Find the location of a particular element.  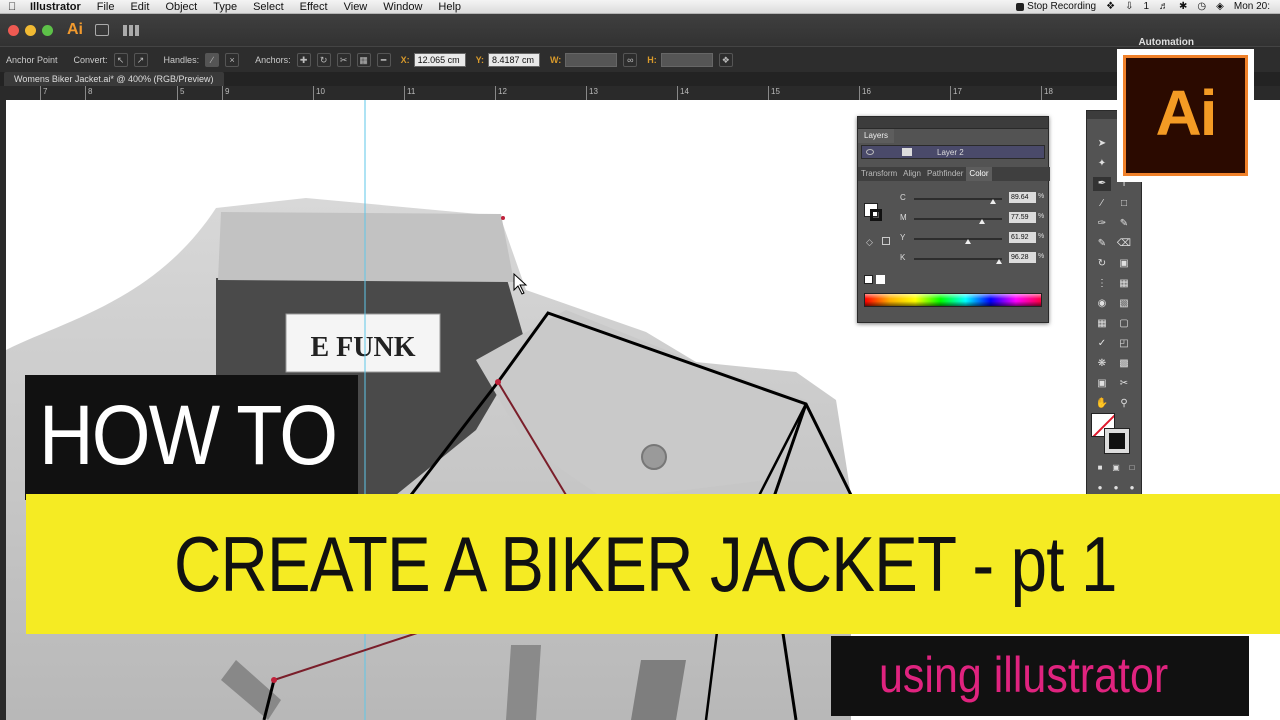

bluetooth-icon: ✱ is located at coordinates (1183, 6).